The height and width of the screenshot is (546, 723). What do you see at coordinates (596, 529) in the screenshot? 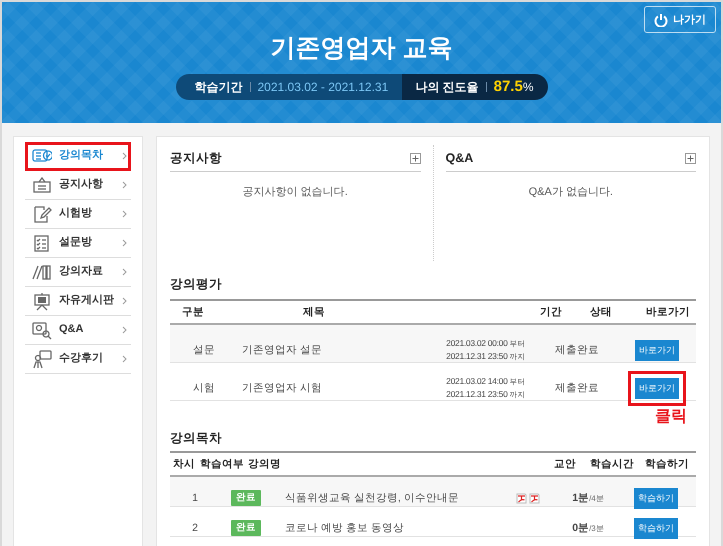
I see `total-time: /3분` at bounding box center [596, 529].